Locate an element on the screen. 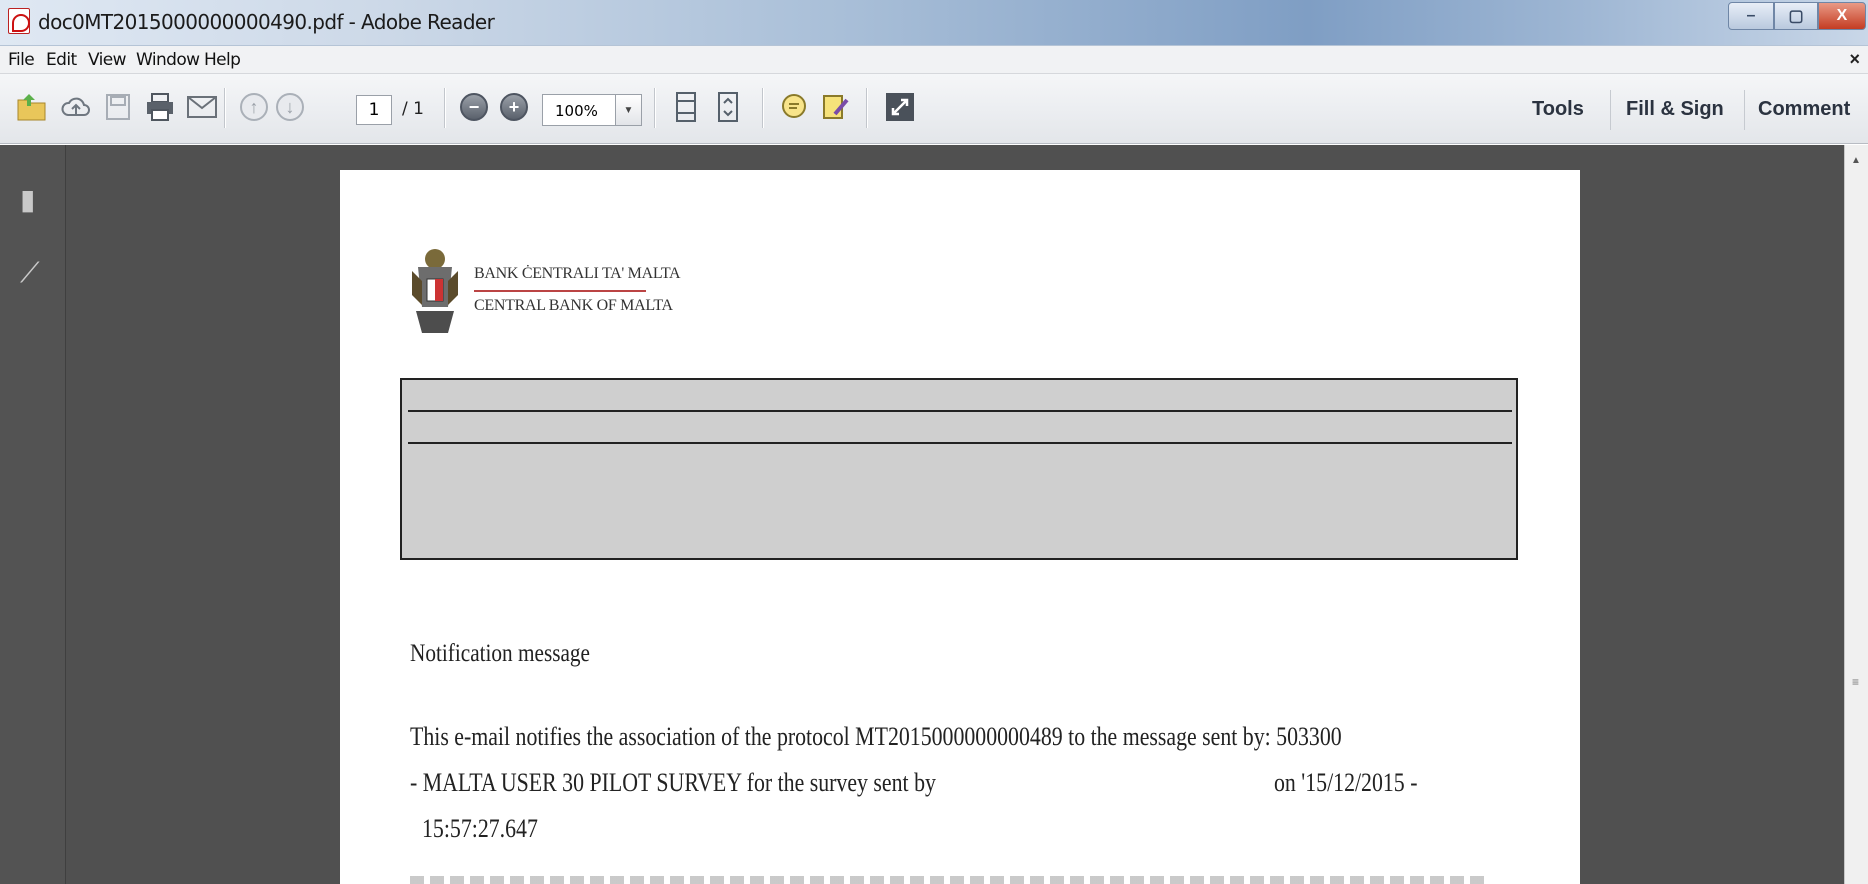 This screenshot has width=1868, height=884. maximize-button: ▢ is located at coordinates (1796, 16).